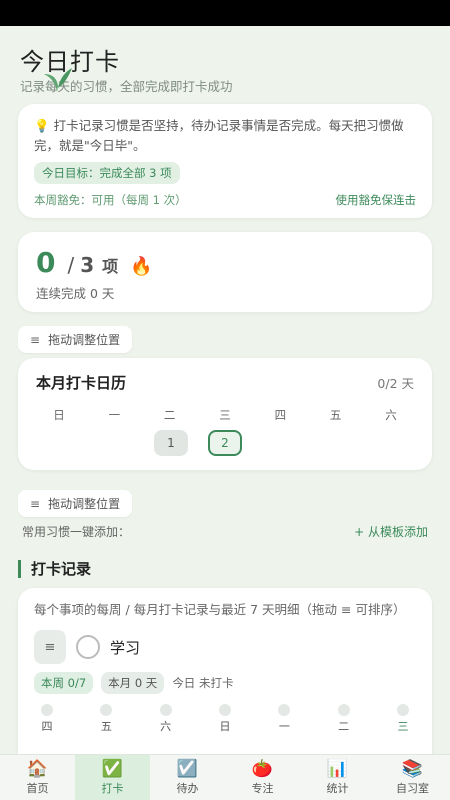 Image resolution: width=450 pixels, height=800 pixels. What do you see at coordinates (403, 719) in the screenshot?
I see `recent-day: 三` at bounding box center [403, 719].